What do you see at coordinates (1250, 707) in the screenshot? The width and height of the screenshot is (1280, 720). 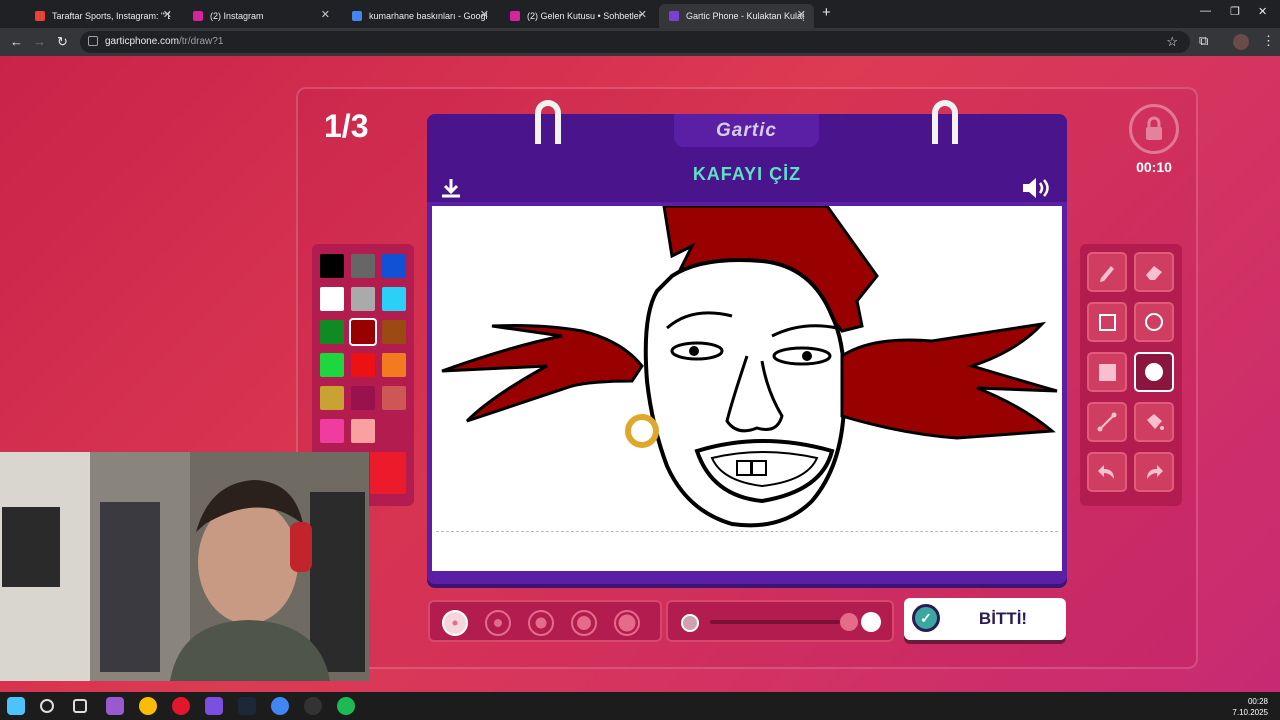 I see `system-clock: 00:28 7.10.2025` at bounding box center [1250, 707].